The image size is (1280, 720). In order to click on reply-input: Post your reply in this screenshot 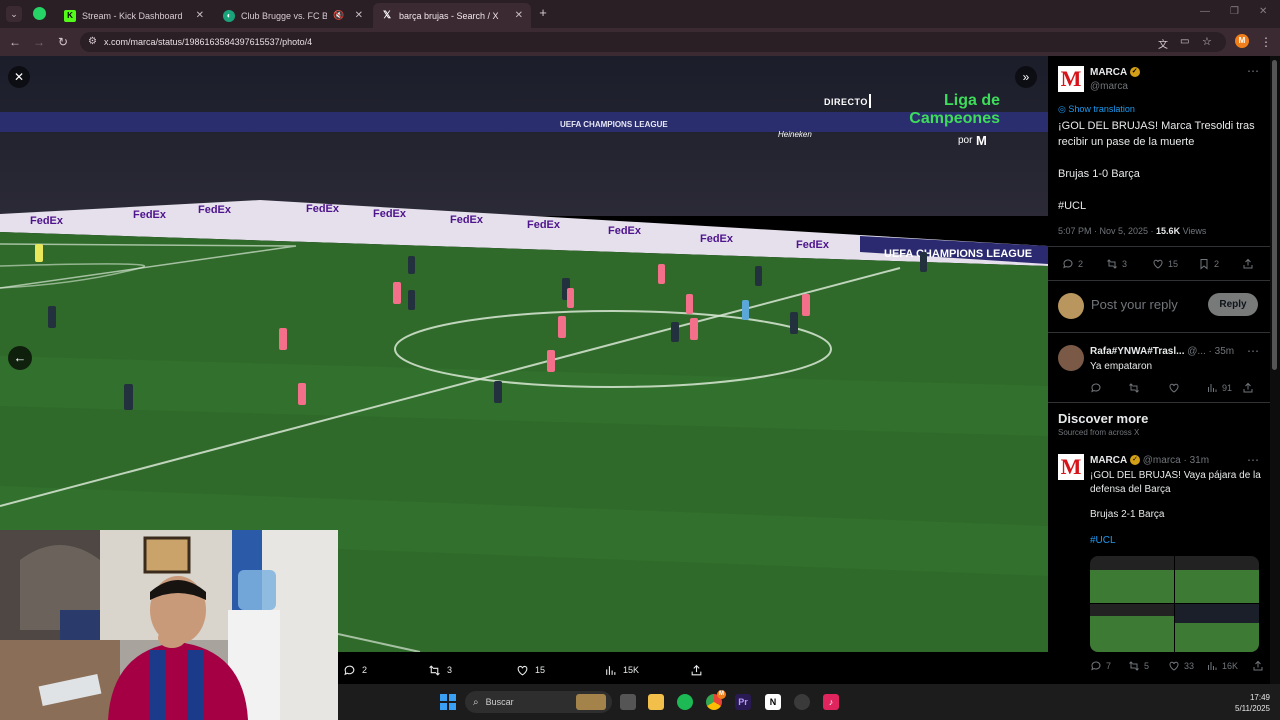, I will do `click(1134, 304)`.